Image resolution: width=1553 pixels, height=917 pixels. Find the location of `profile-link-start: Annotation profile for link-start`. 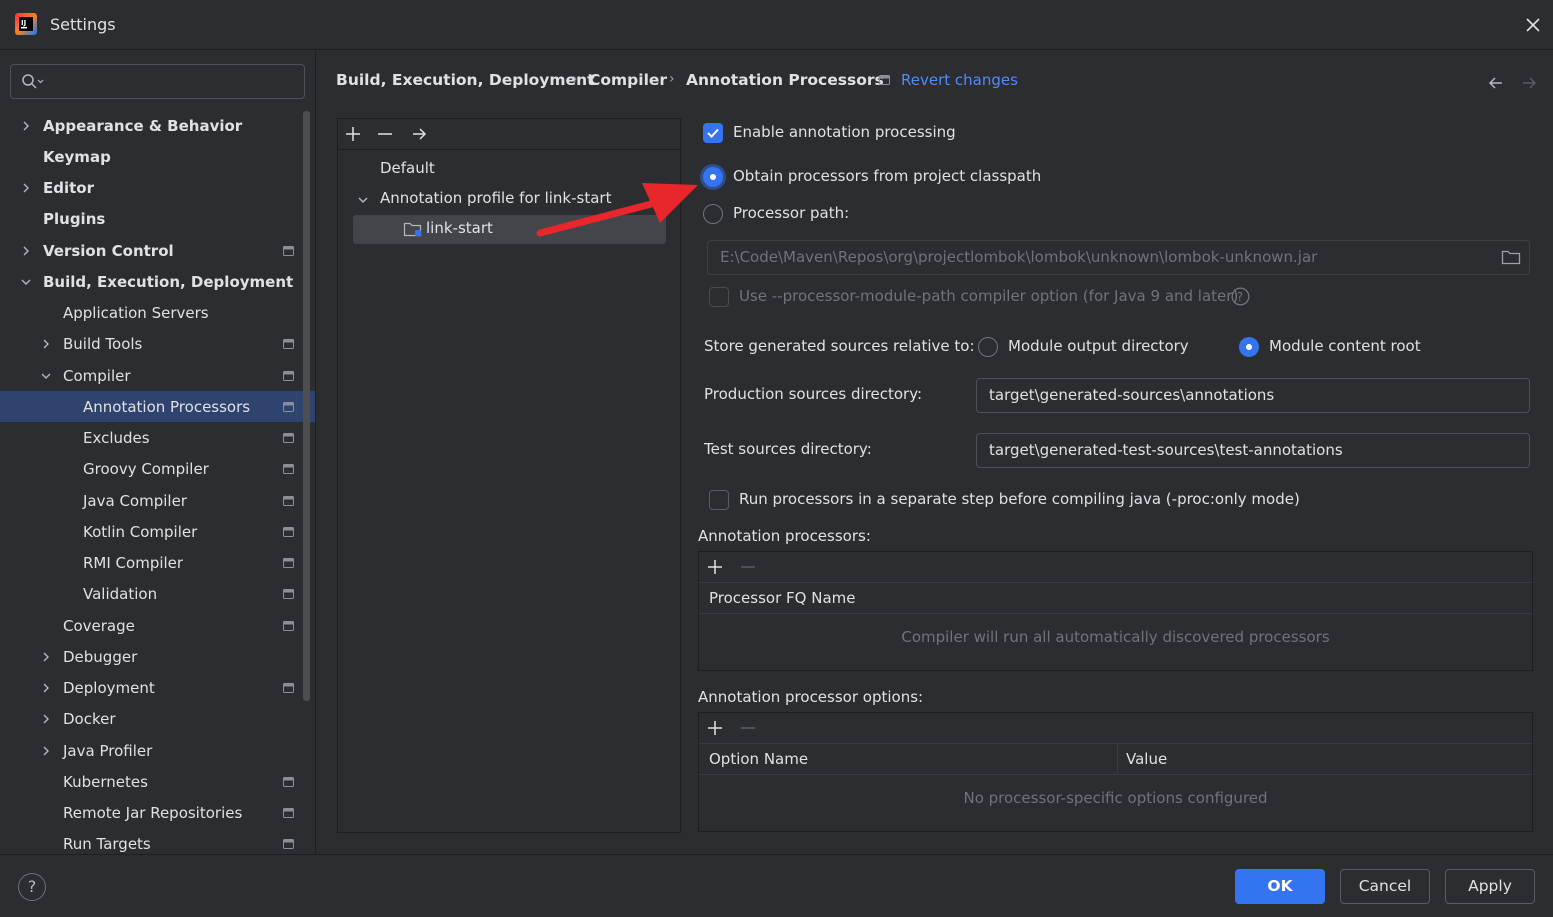

profile-link-start: Annotation profile for link-start is located at coordinates (495, 203).